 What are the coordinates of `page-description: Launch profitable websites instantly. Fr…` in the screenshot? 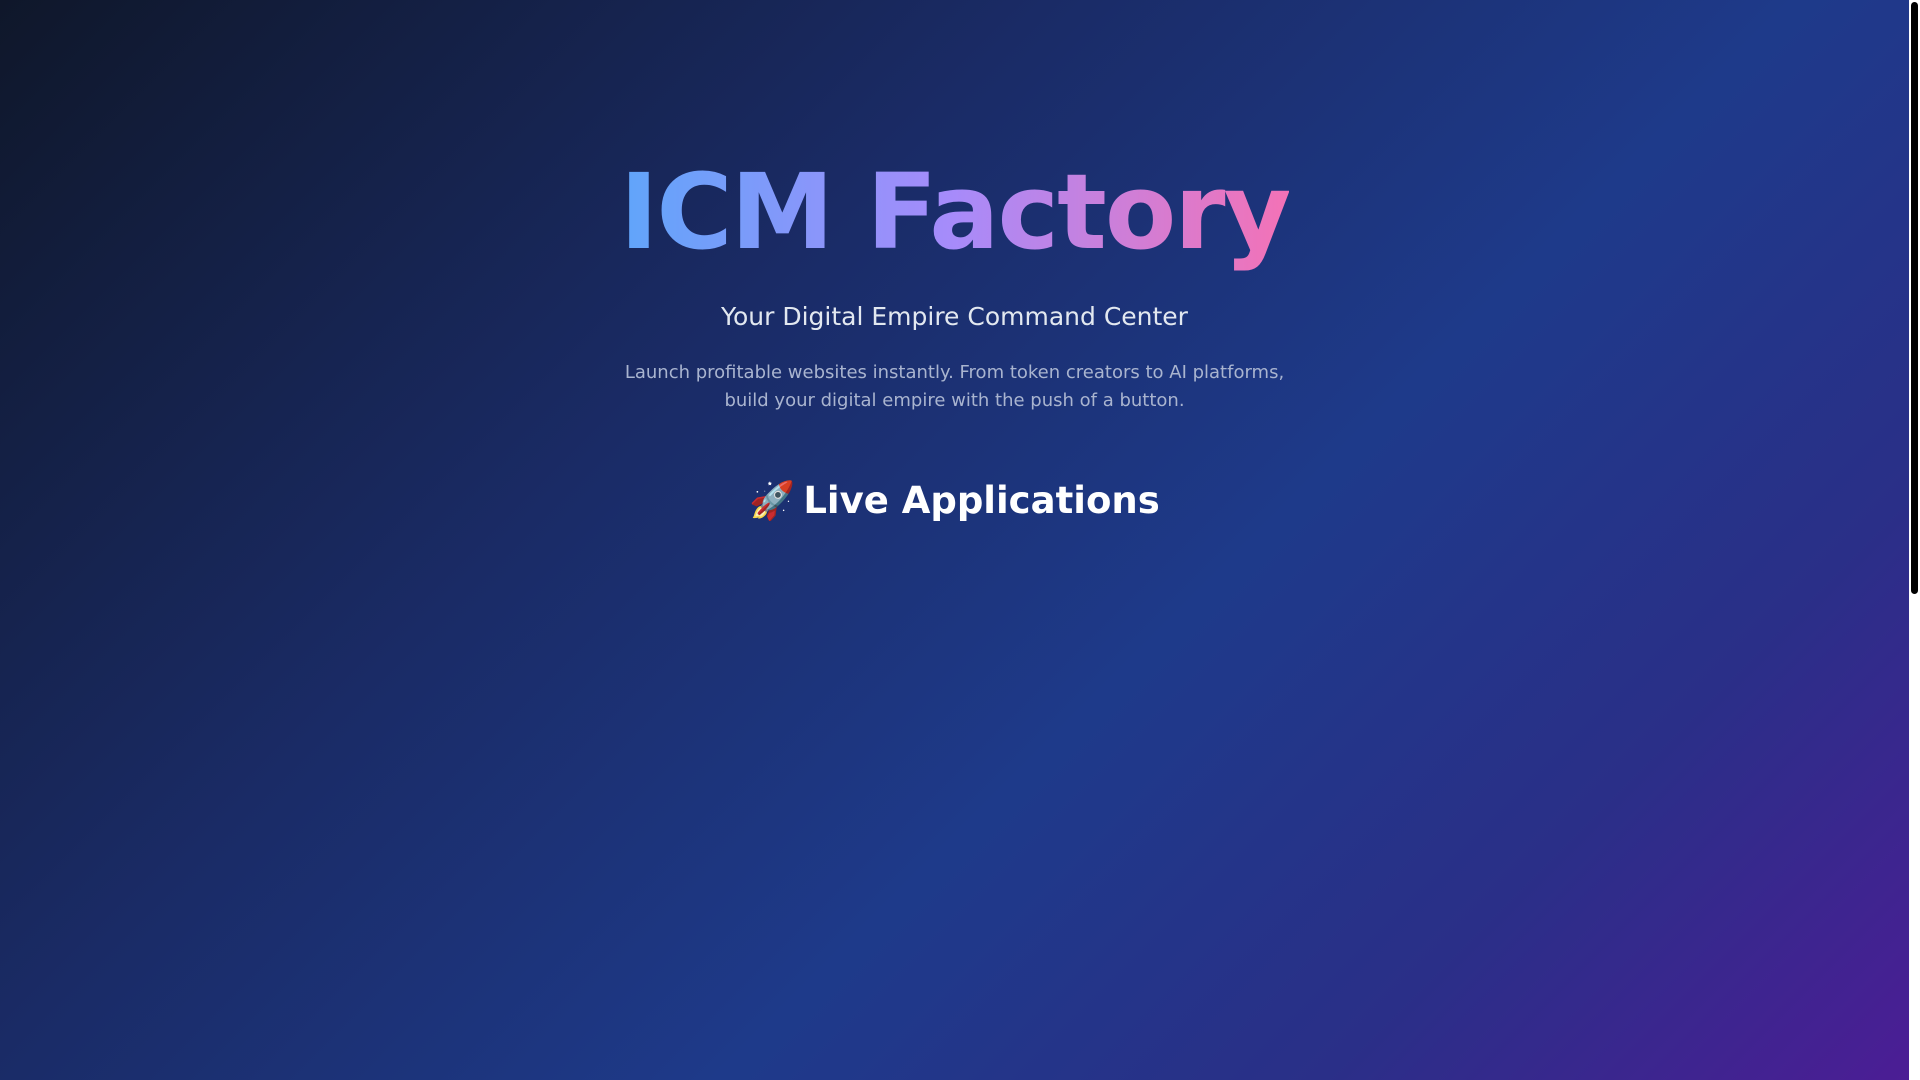 It's located at (954, 386).